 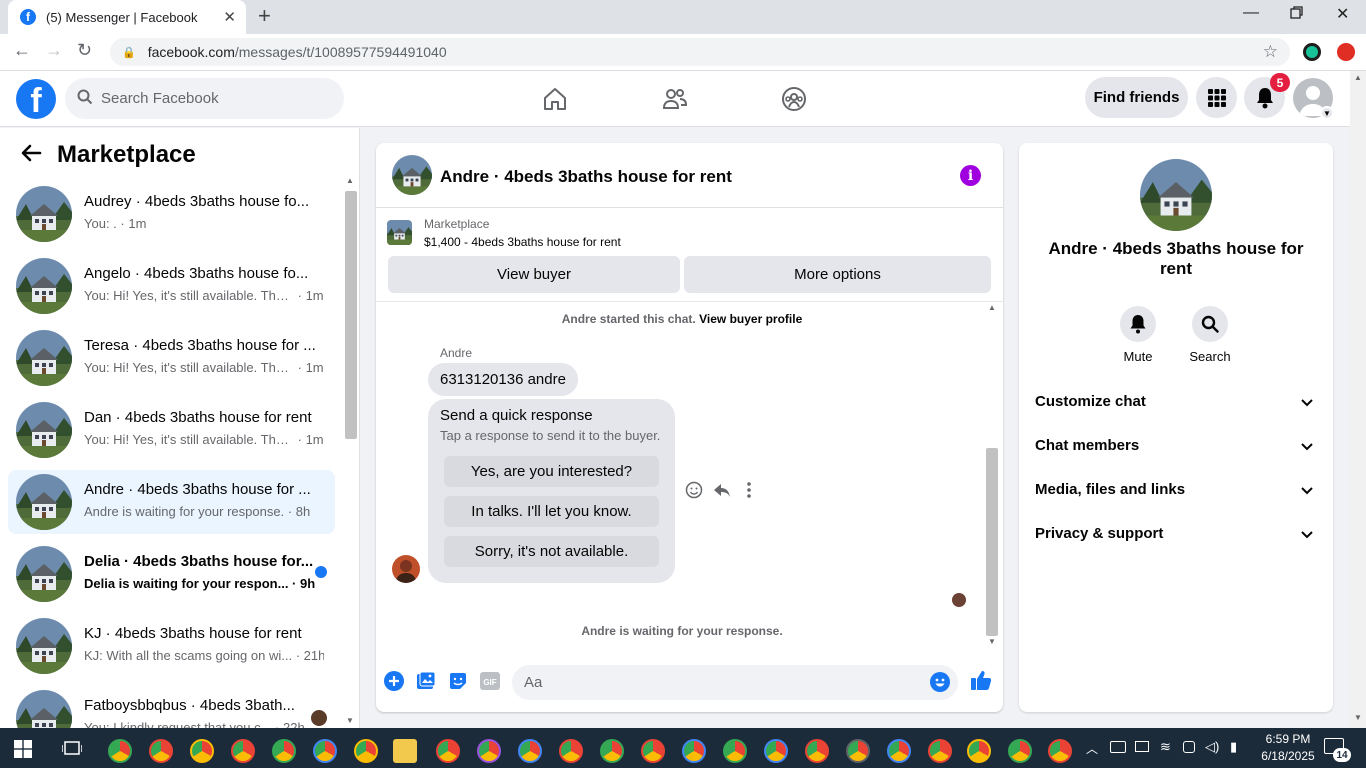 What do you see at coordinates (23, 751) in the screenshot?
I see `windows-start-icon` at bounding box center [23, 751].